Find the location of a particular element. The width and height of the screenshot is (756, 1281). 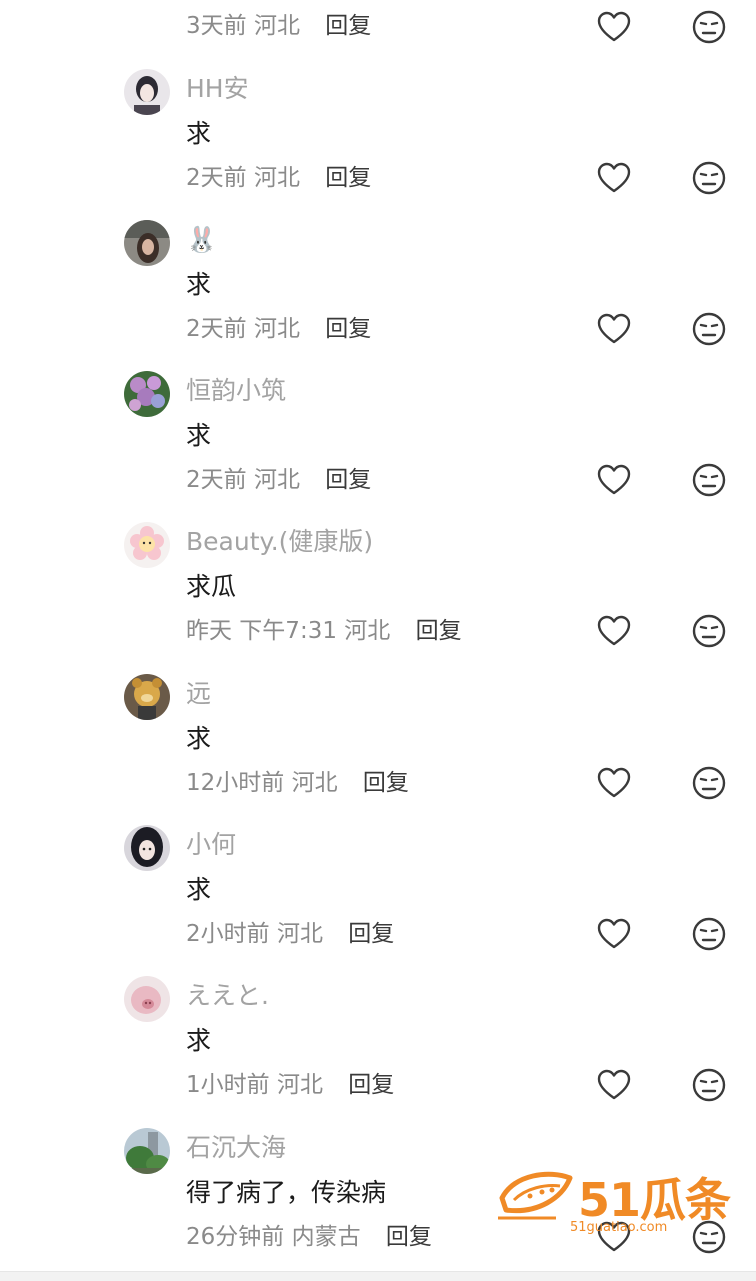

comment-meta: 26分钟前 内蒙古 回复 is located at coordinates (309, 1237).